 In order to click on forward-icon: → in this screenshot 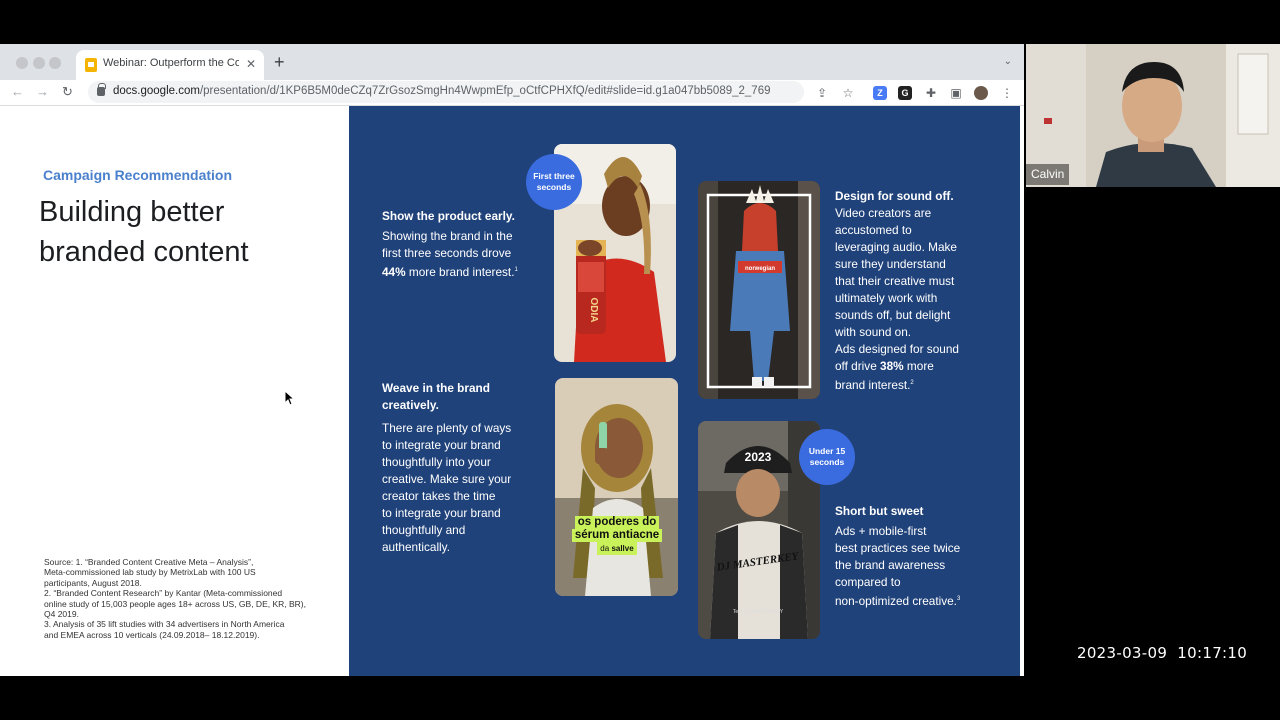, I will do `click(42, 92)`.